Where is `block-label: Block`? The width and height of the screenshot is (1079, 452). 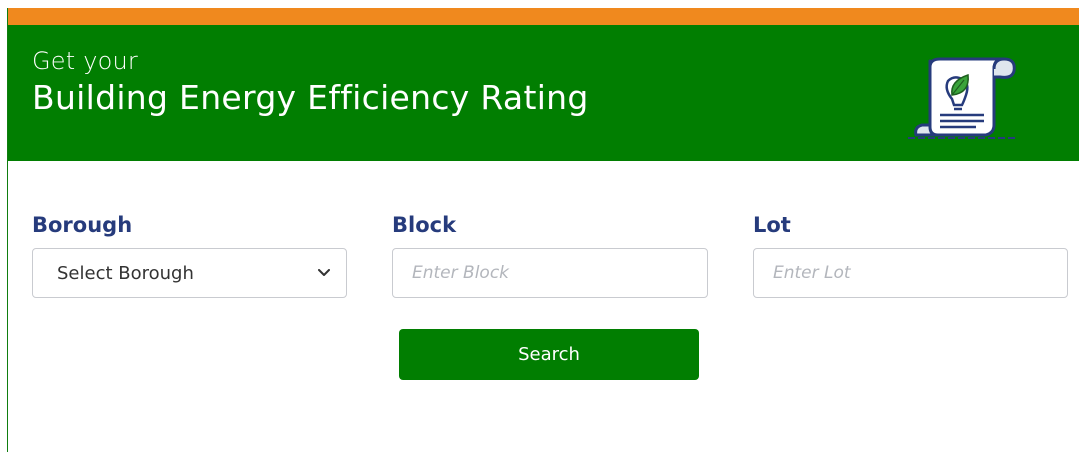 block-label: Block is located at coordinates (424, 225).